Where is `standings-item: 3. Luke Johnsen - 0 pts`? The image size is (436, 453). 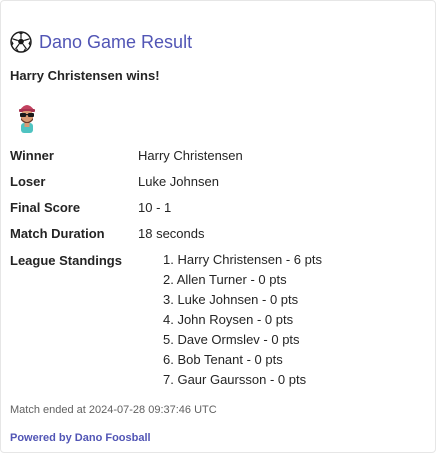 standings-item: 3. Luke Johnsen - 0 pts is located at coordinates (231, 299).